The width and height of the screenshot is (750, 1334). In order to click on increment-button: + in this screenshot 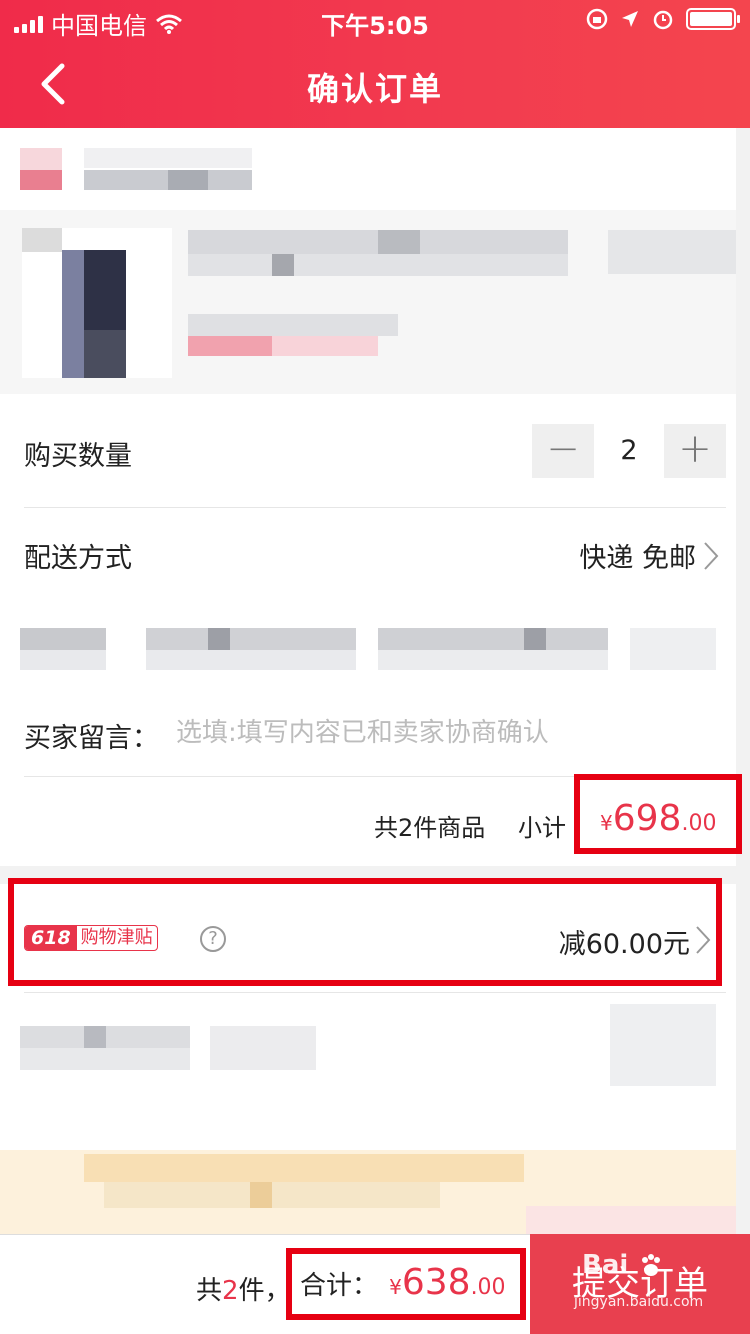, I will do `click(695, 451)`.